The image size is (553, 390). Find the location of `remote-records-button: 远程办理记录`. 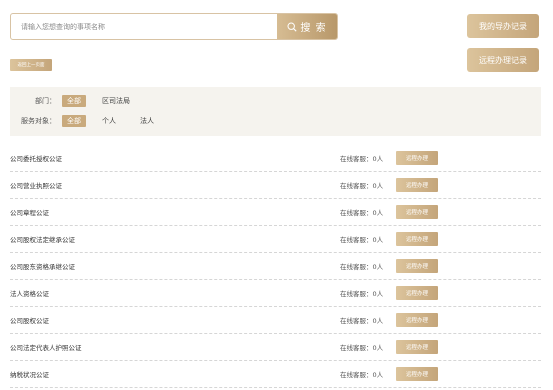

remote-records-button: 远程办理记录 is located at coordinates (503, 60).